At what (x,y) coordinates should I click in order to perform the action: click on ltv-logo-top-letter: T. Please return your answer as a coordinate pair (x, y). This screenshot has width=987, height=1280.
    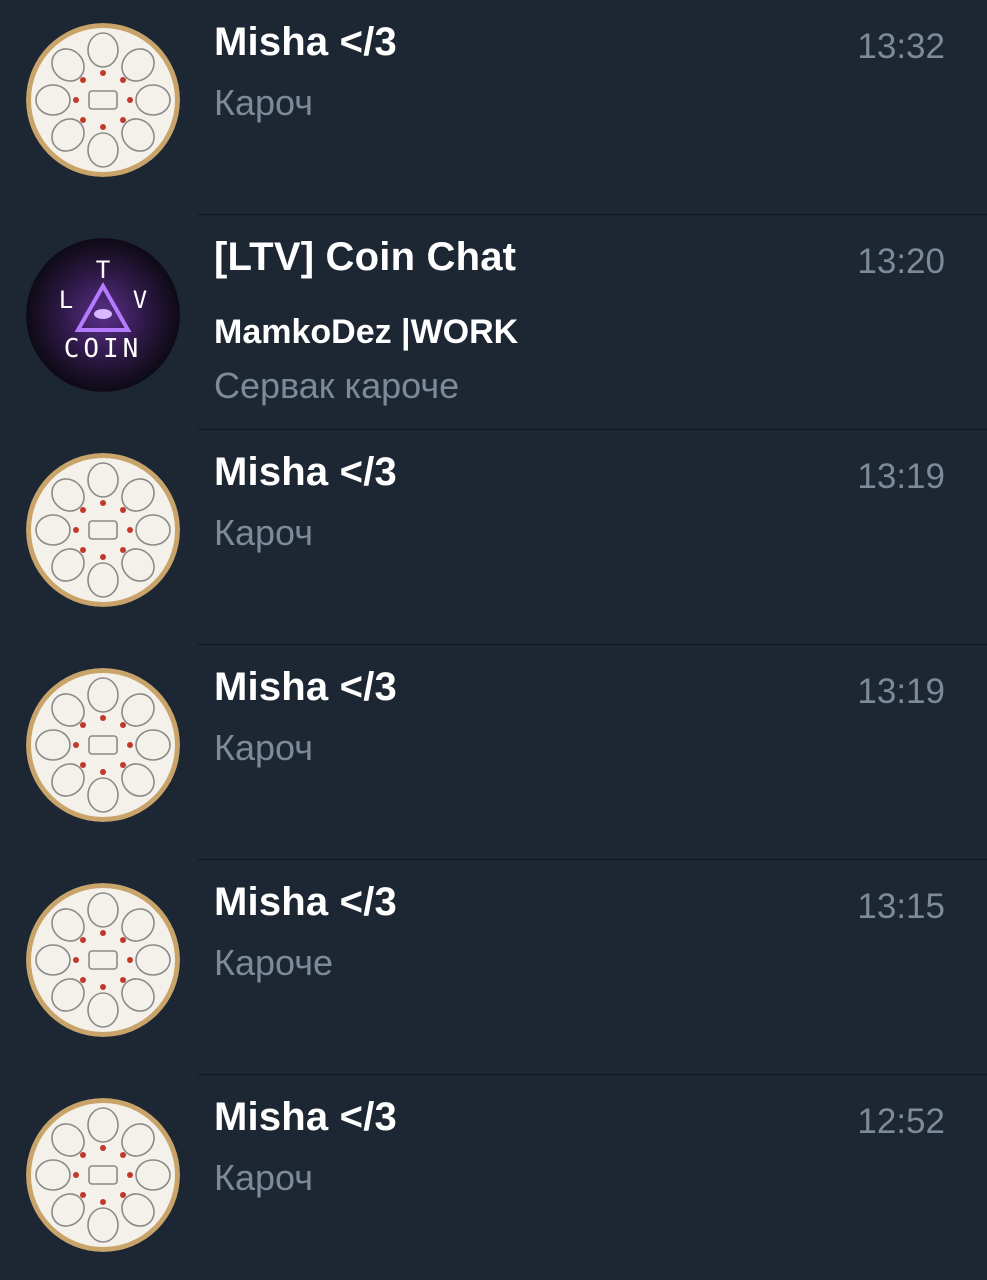
    Looking at the image, I should click on (103, 270).